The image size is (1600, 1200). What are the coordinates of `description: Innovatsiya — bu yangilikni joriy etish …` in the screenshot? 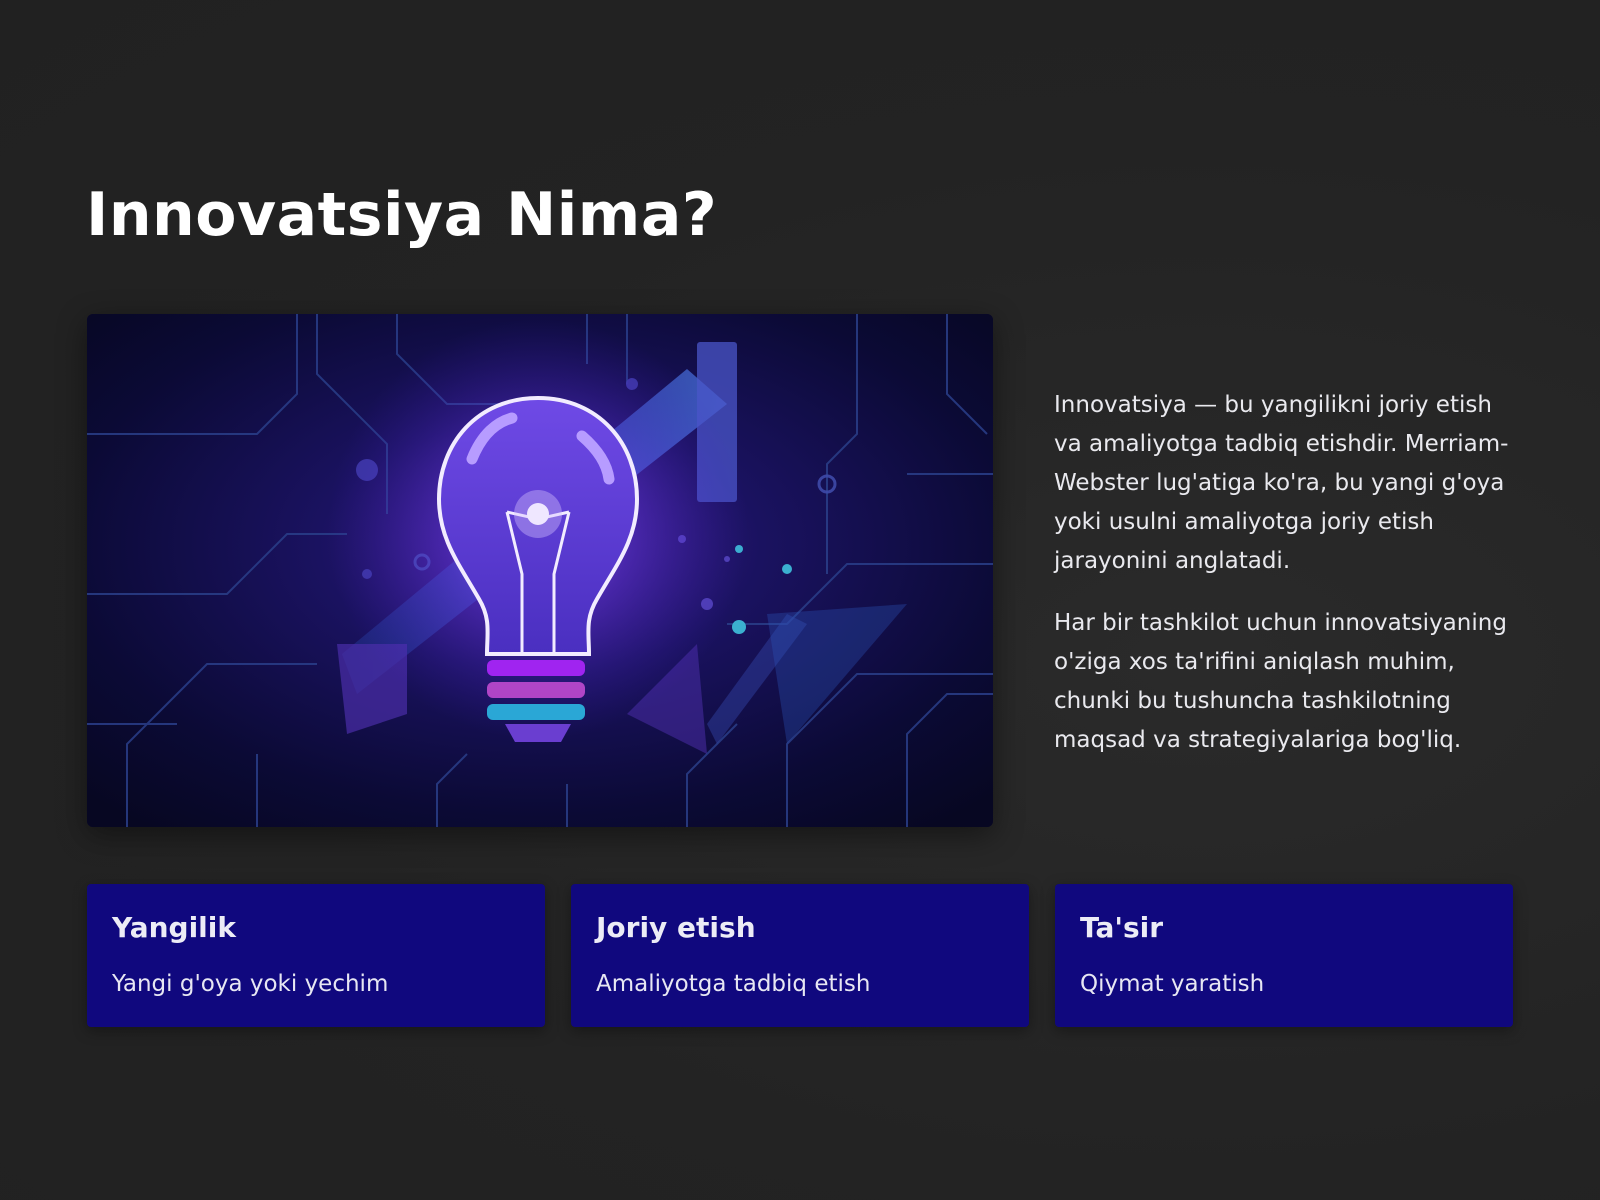 It's located at (1289, 584).